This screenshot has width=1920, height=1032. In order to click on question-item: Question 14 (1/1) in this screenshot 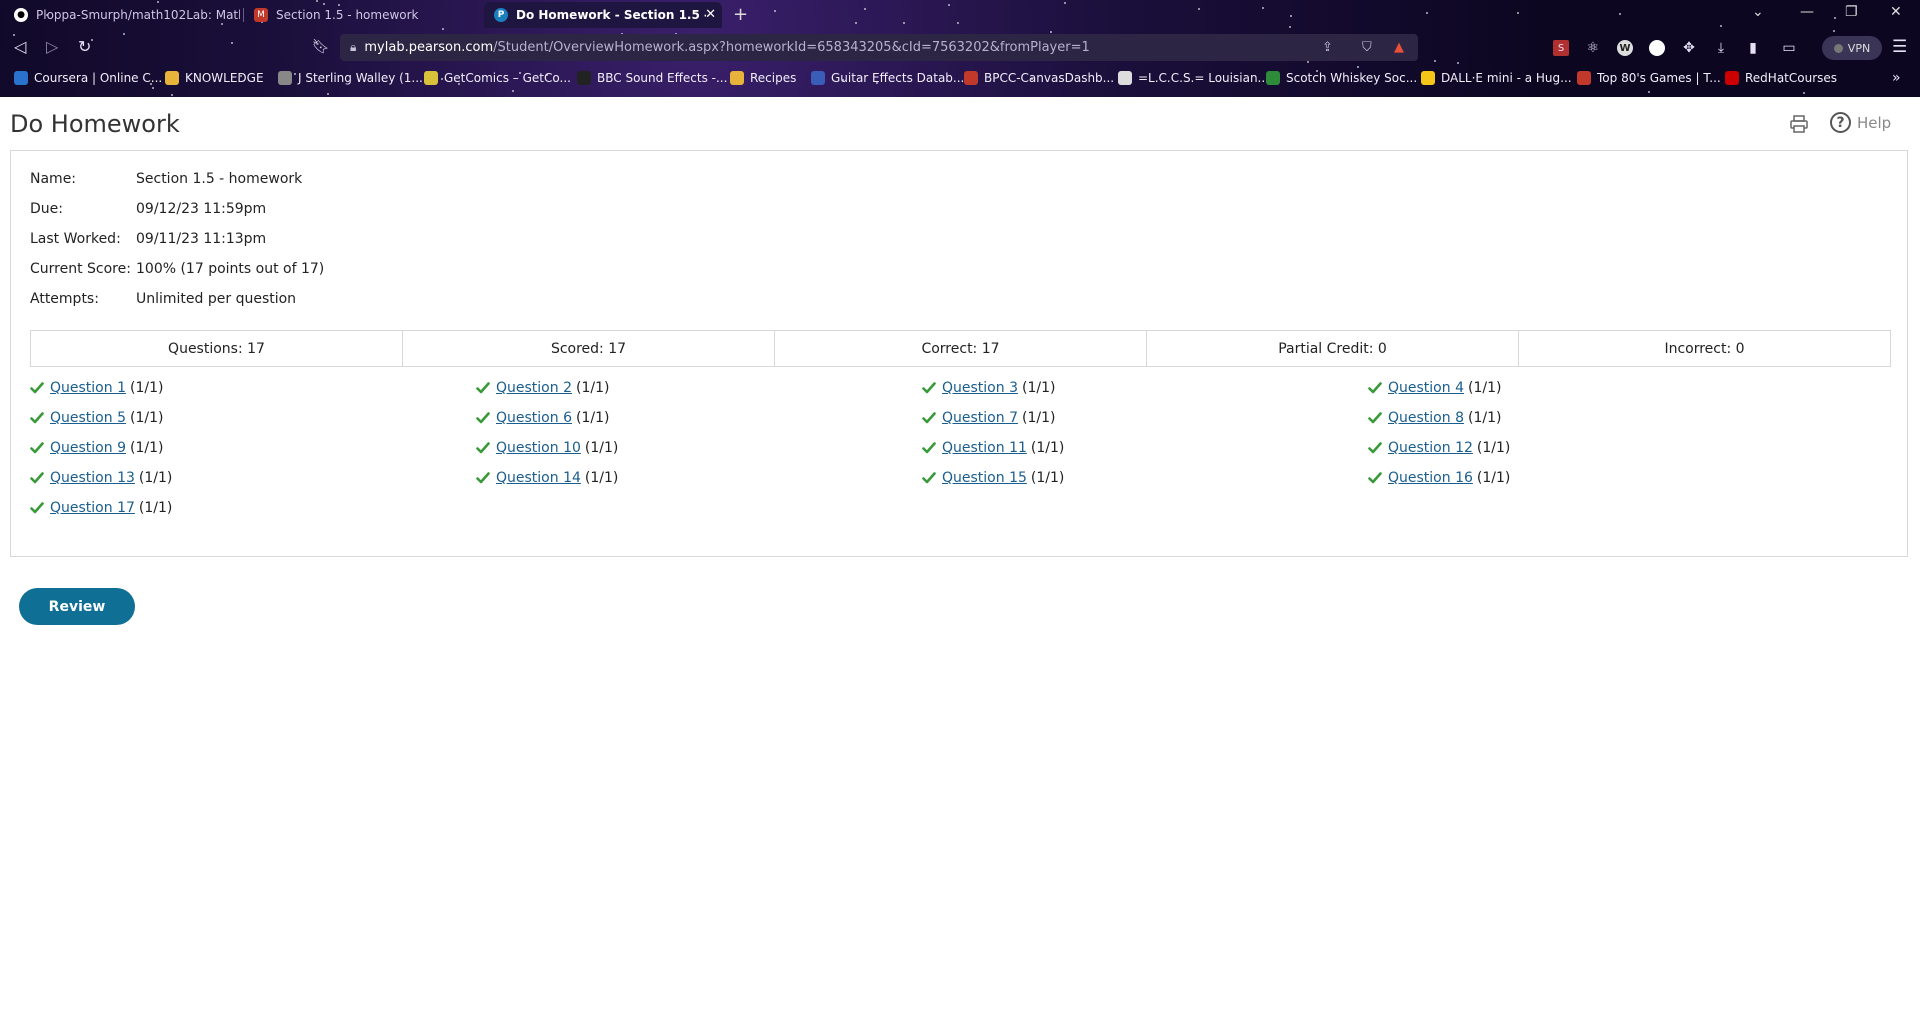, I will do `click(547, 478)`.